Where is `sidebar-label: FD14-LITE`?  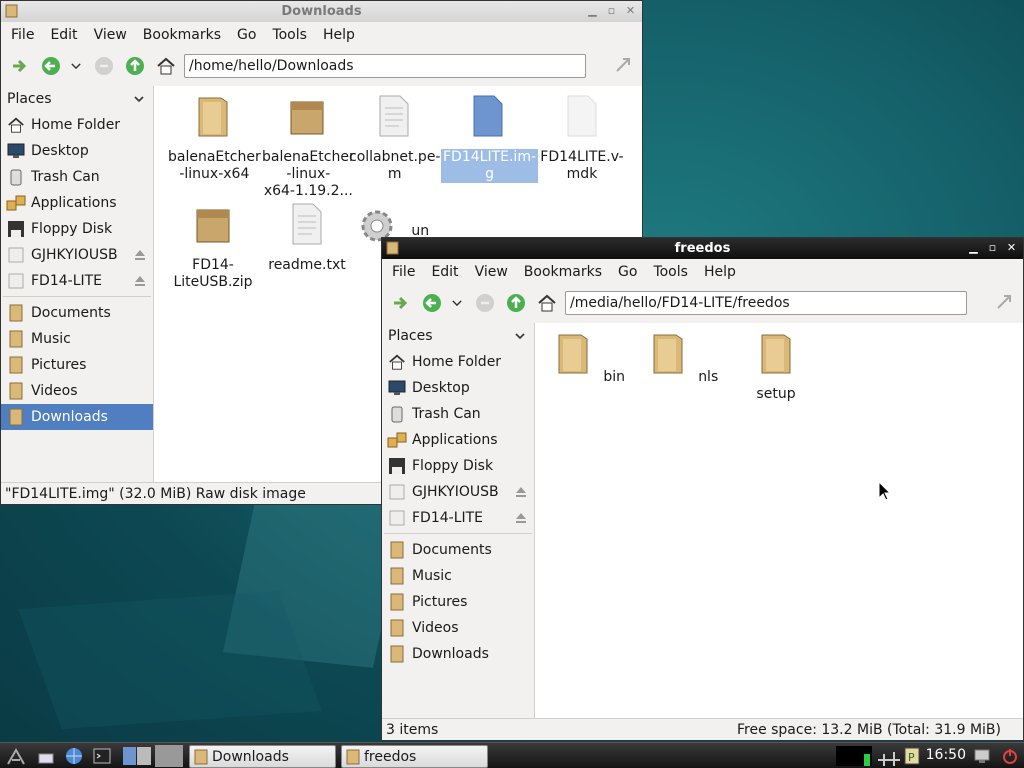 sidebar-label: FD14-LITE is located at coordinates (448, 518).